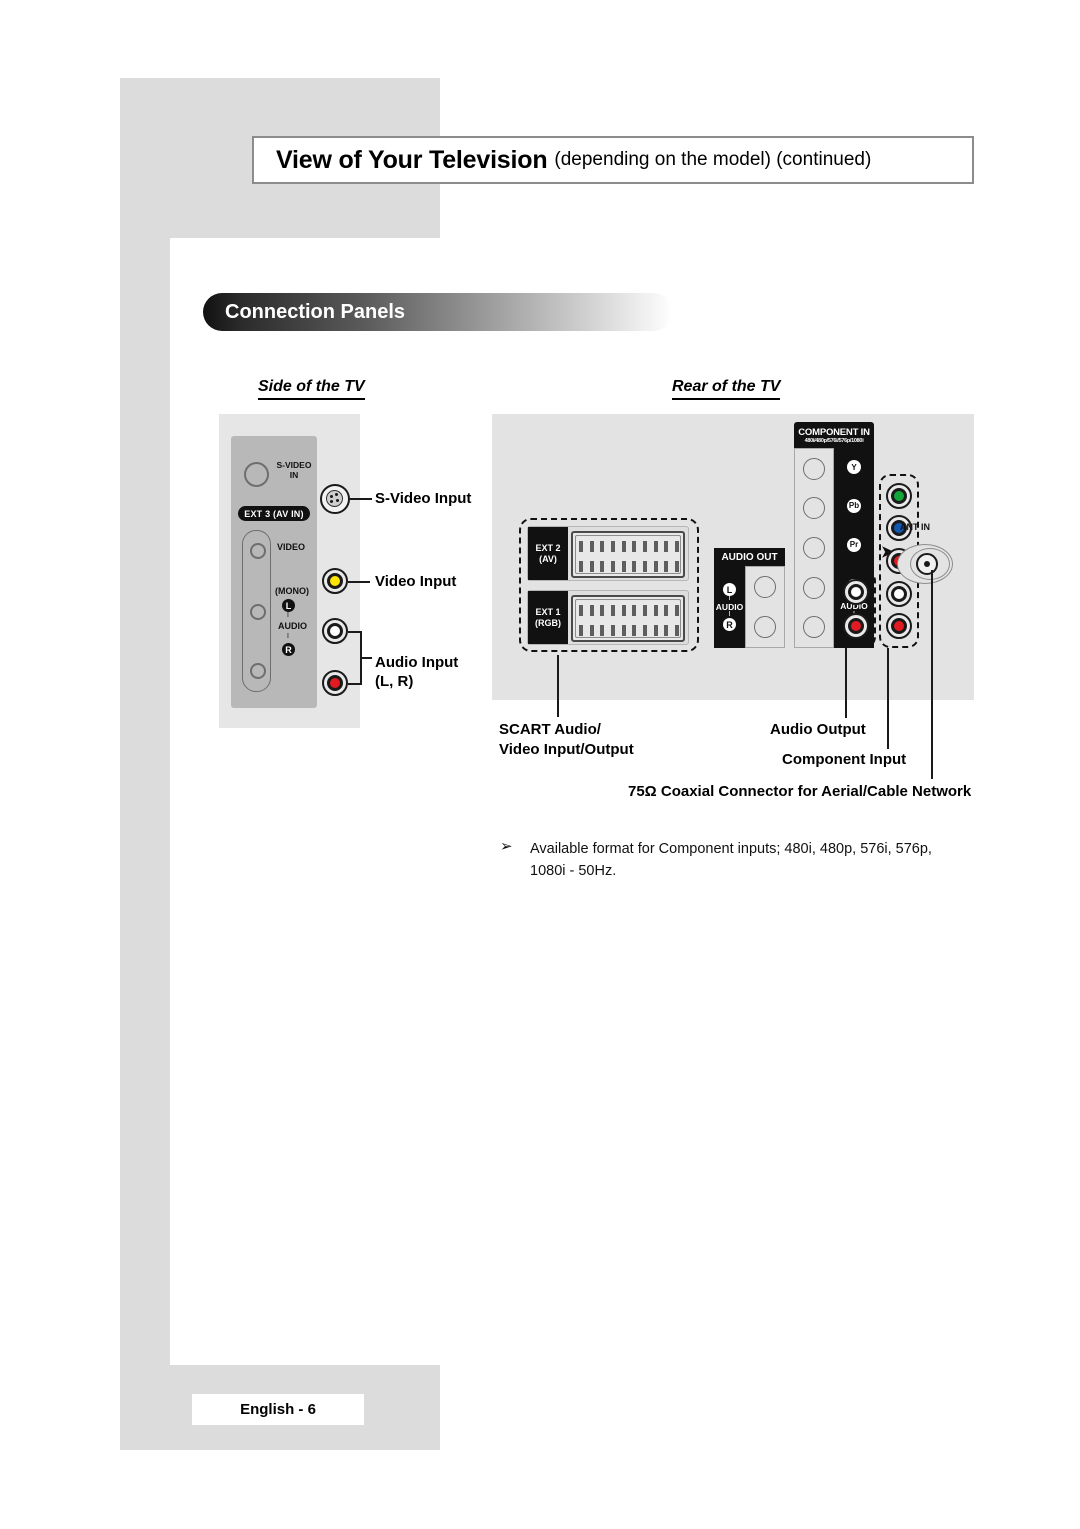 This screenshot has height=1529, width=1080. Describe the element at coordinates (335, 683) in the screenshot. I see `audio-right-connector-icon` at that location.